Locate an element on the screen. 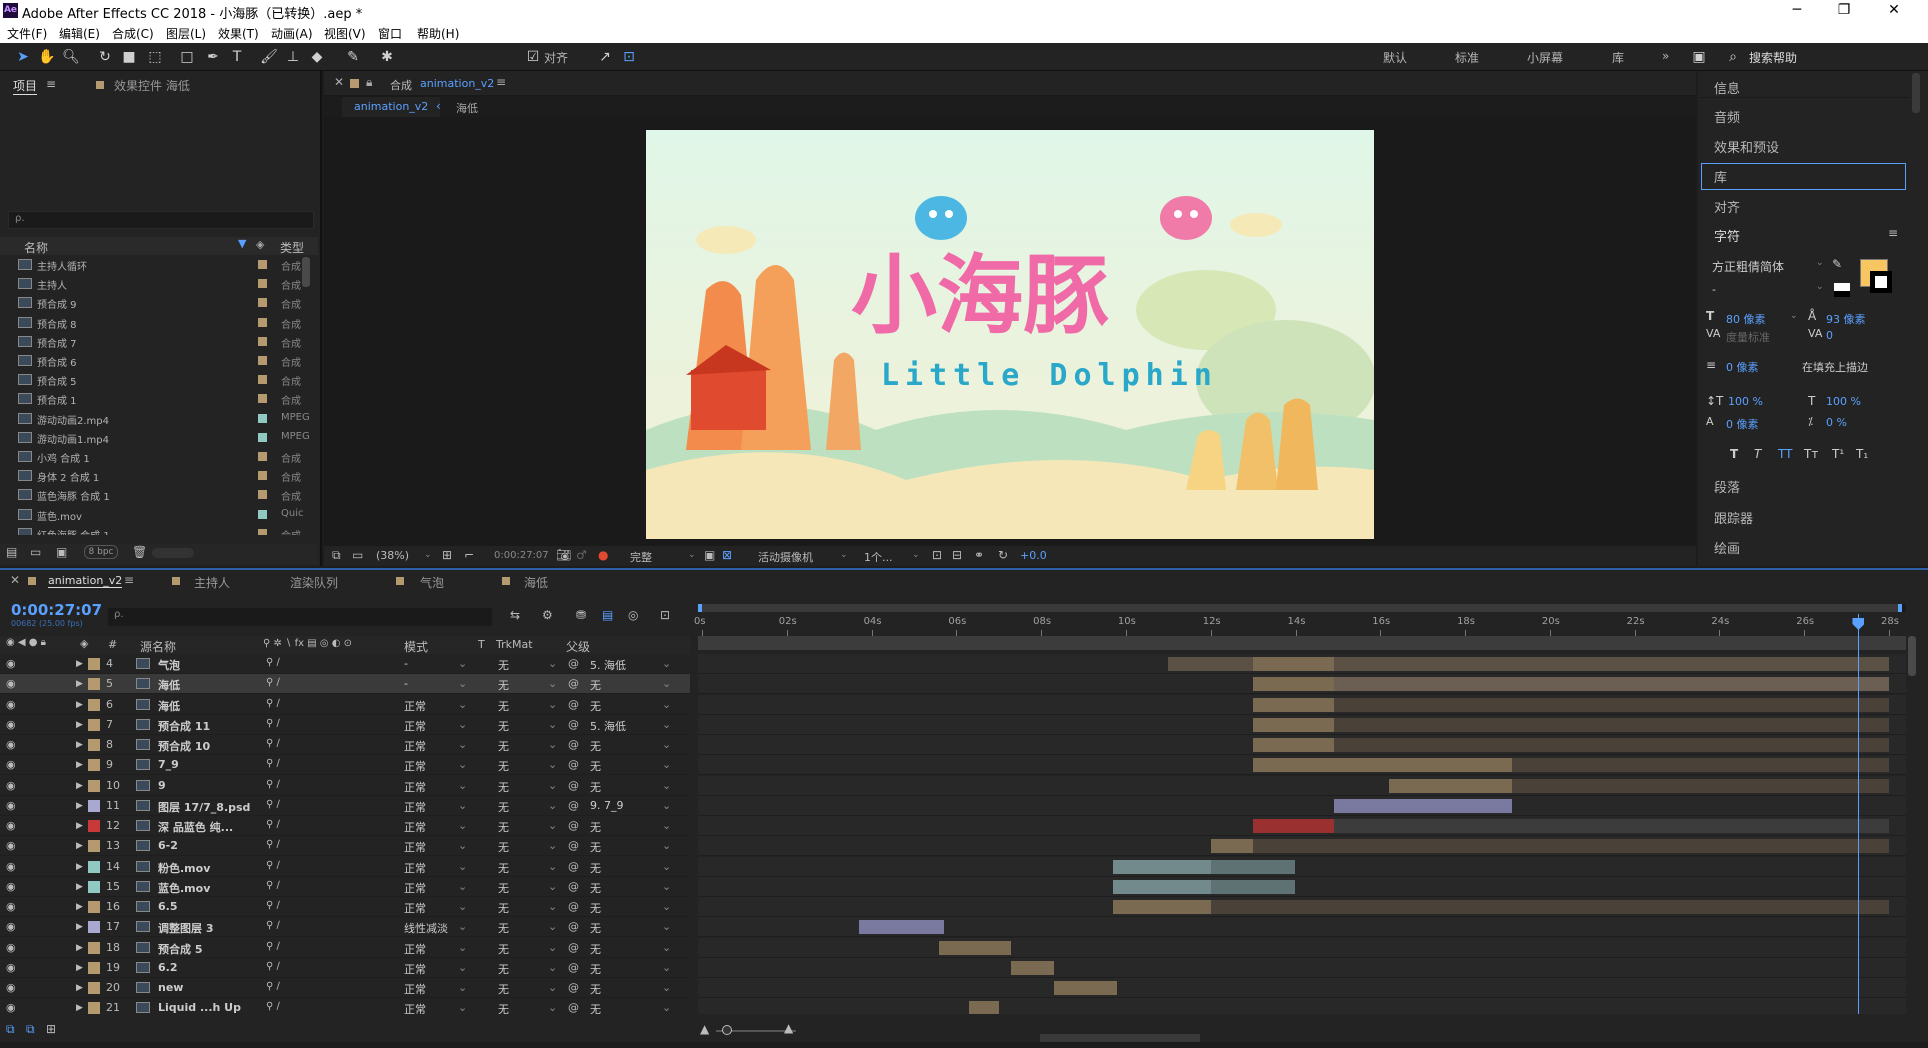  time-navigator is located at coordinates (1302, 608).